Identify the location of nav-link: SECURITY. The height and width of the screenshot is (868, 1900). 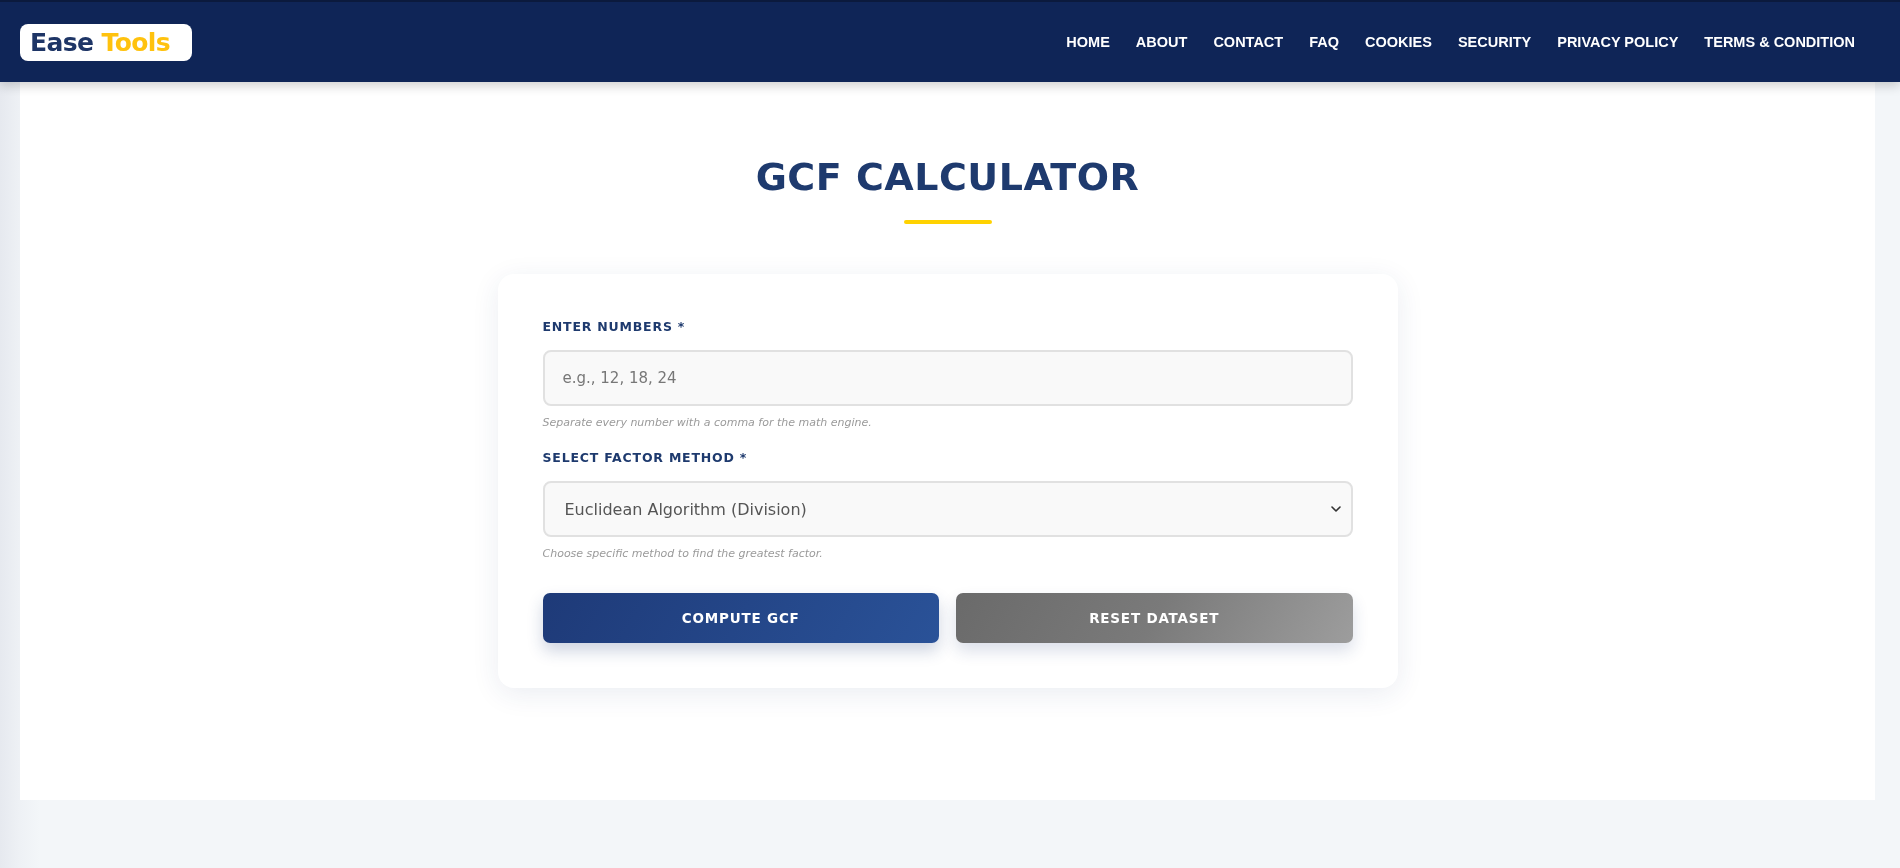
(1494, 42).